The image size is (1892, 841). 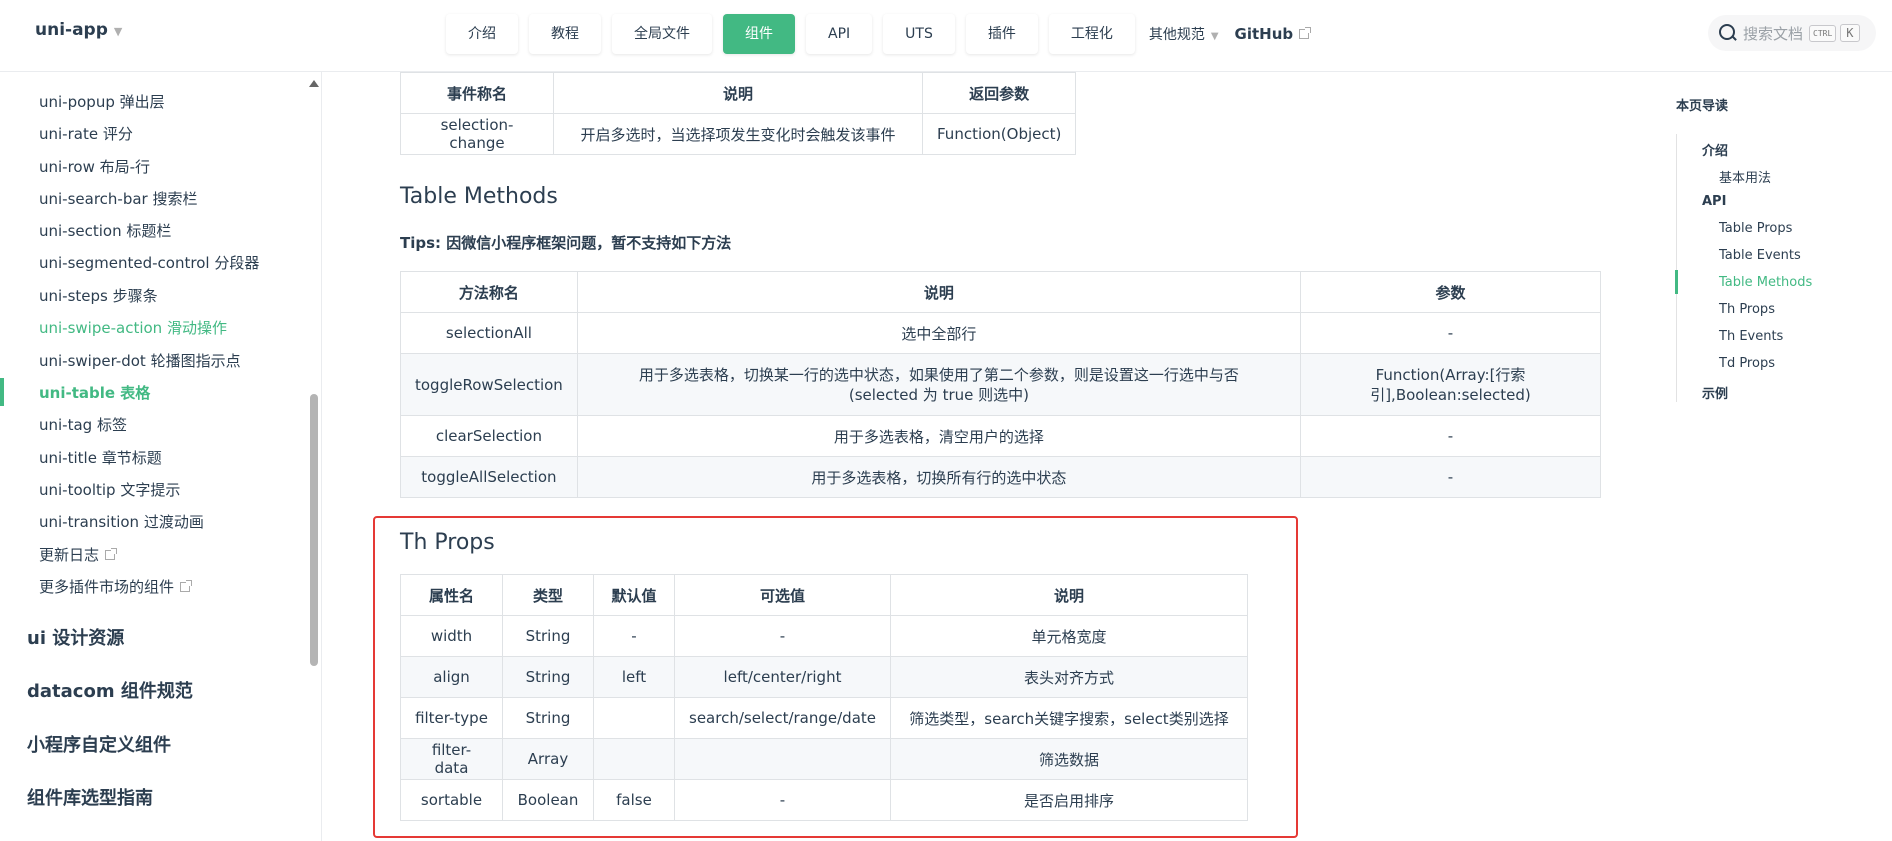 I want to click on table-cell: clearSelection, so click(x=489, y=436).